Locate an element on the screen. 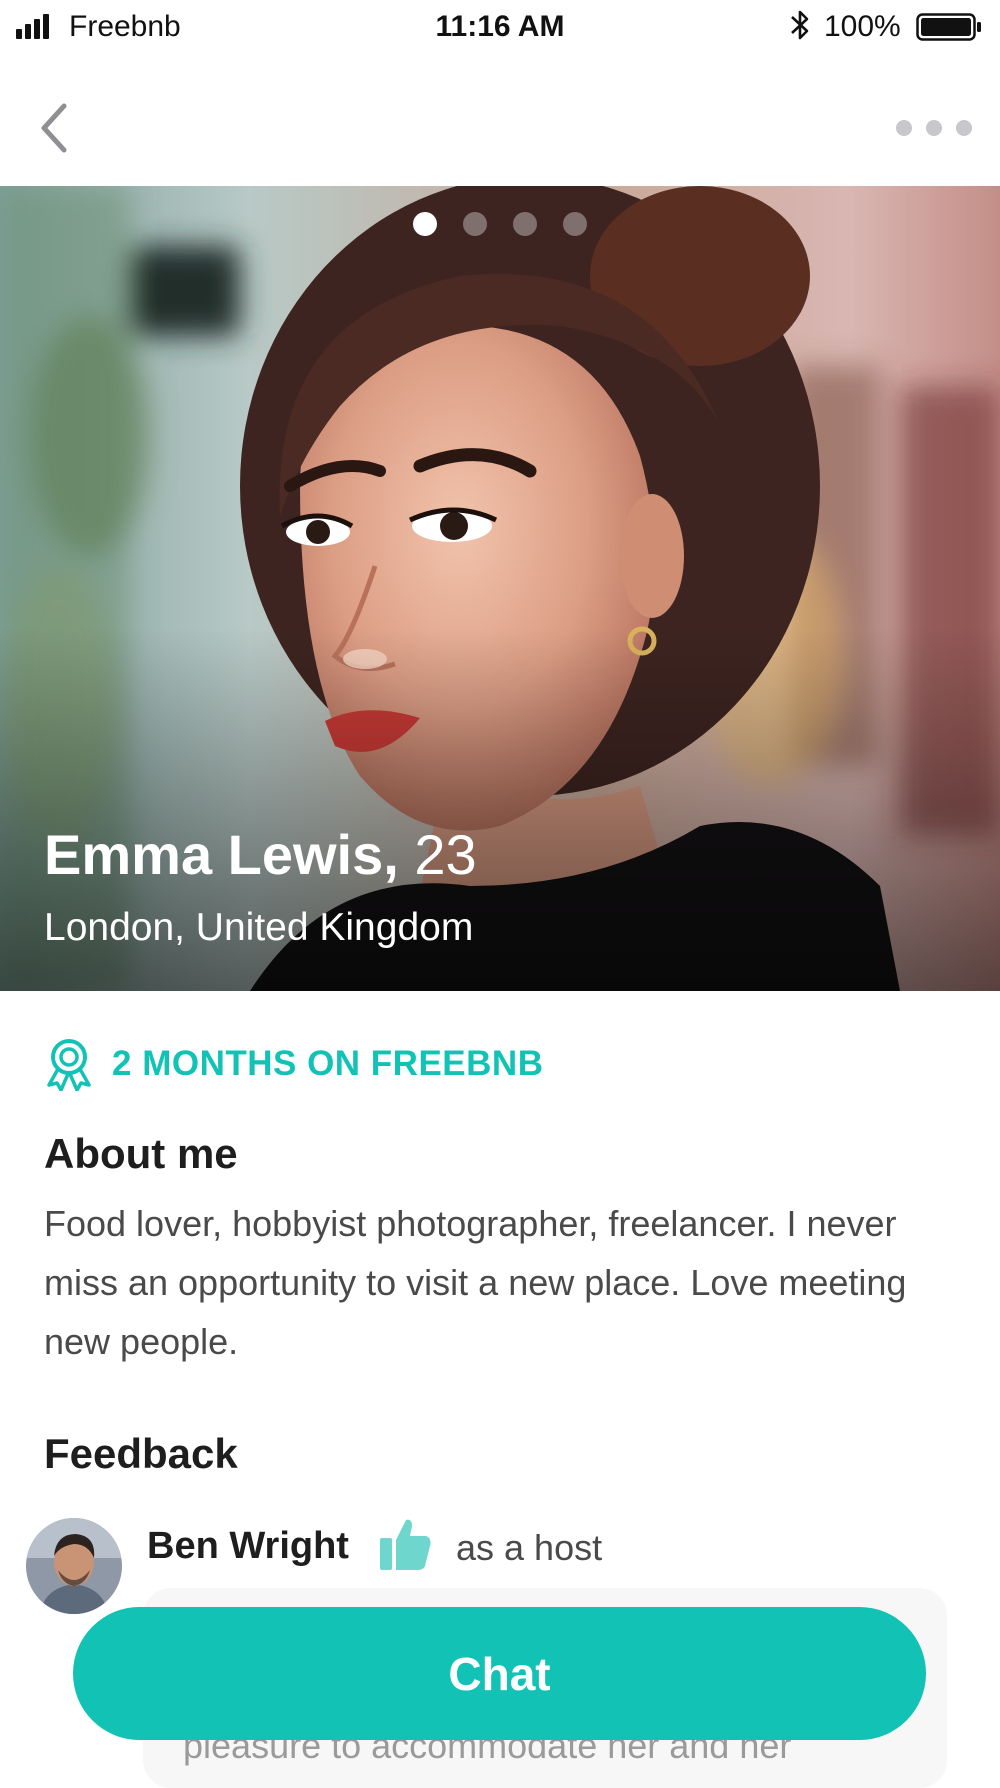 The width and height of the screenshot is (1000, 1788). about-heading: About me is located at coordinates (141, 1153).